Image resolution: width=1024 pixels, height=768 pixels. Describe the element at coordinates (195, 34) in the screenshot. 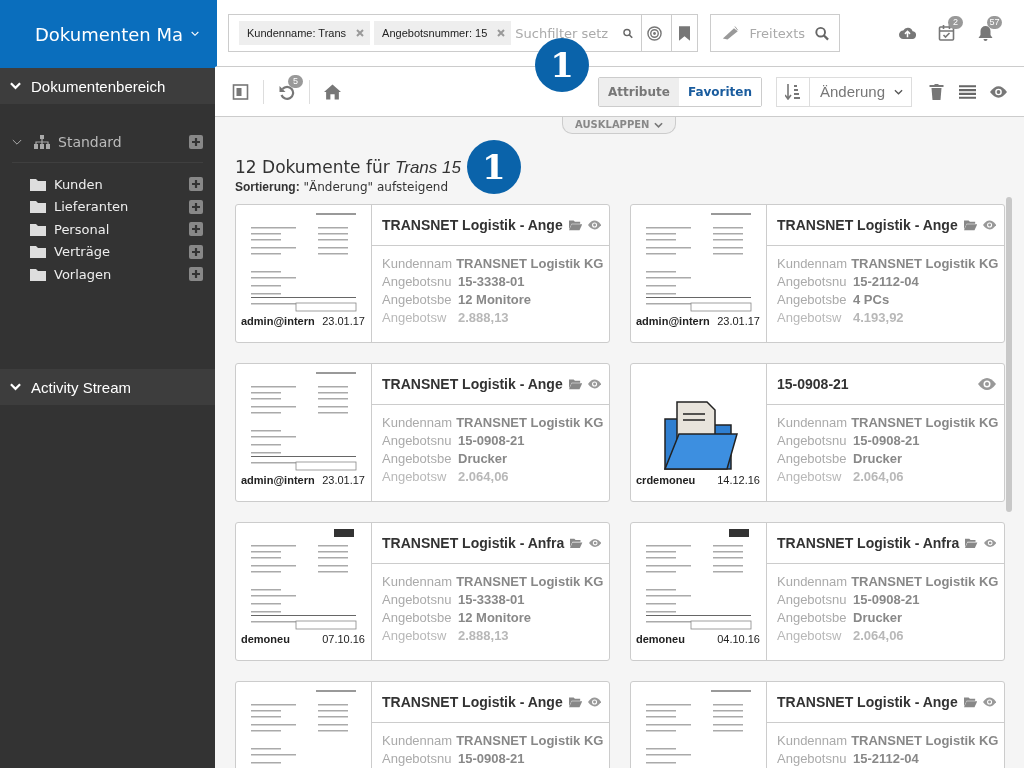

I see `chevron-down-icon` at that location.